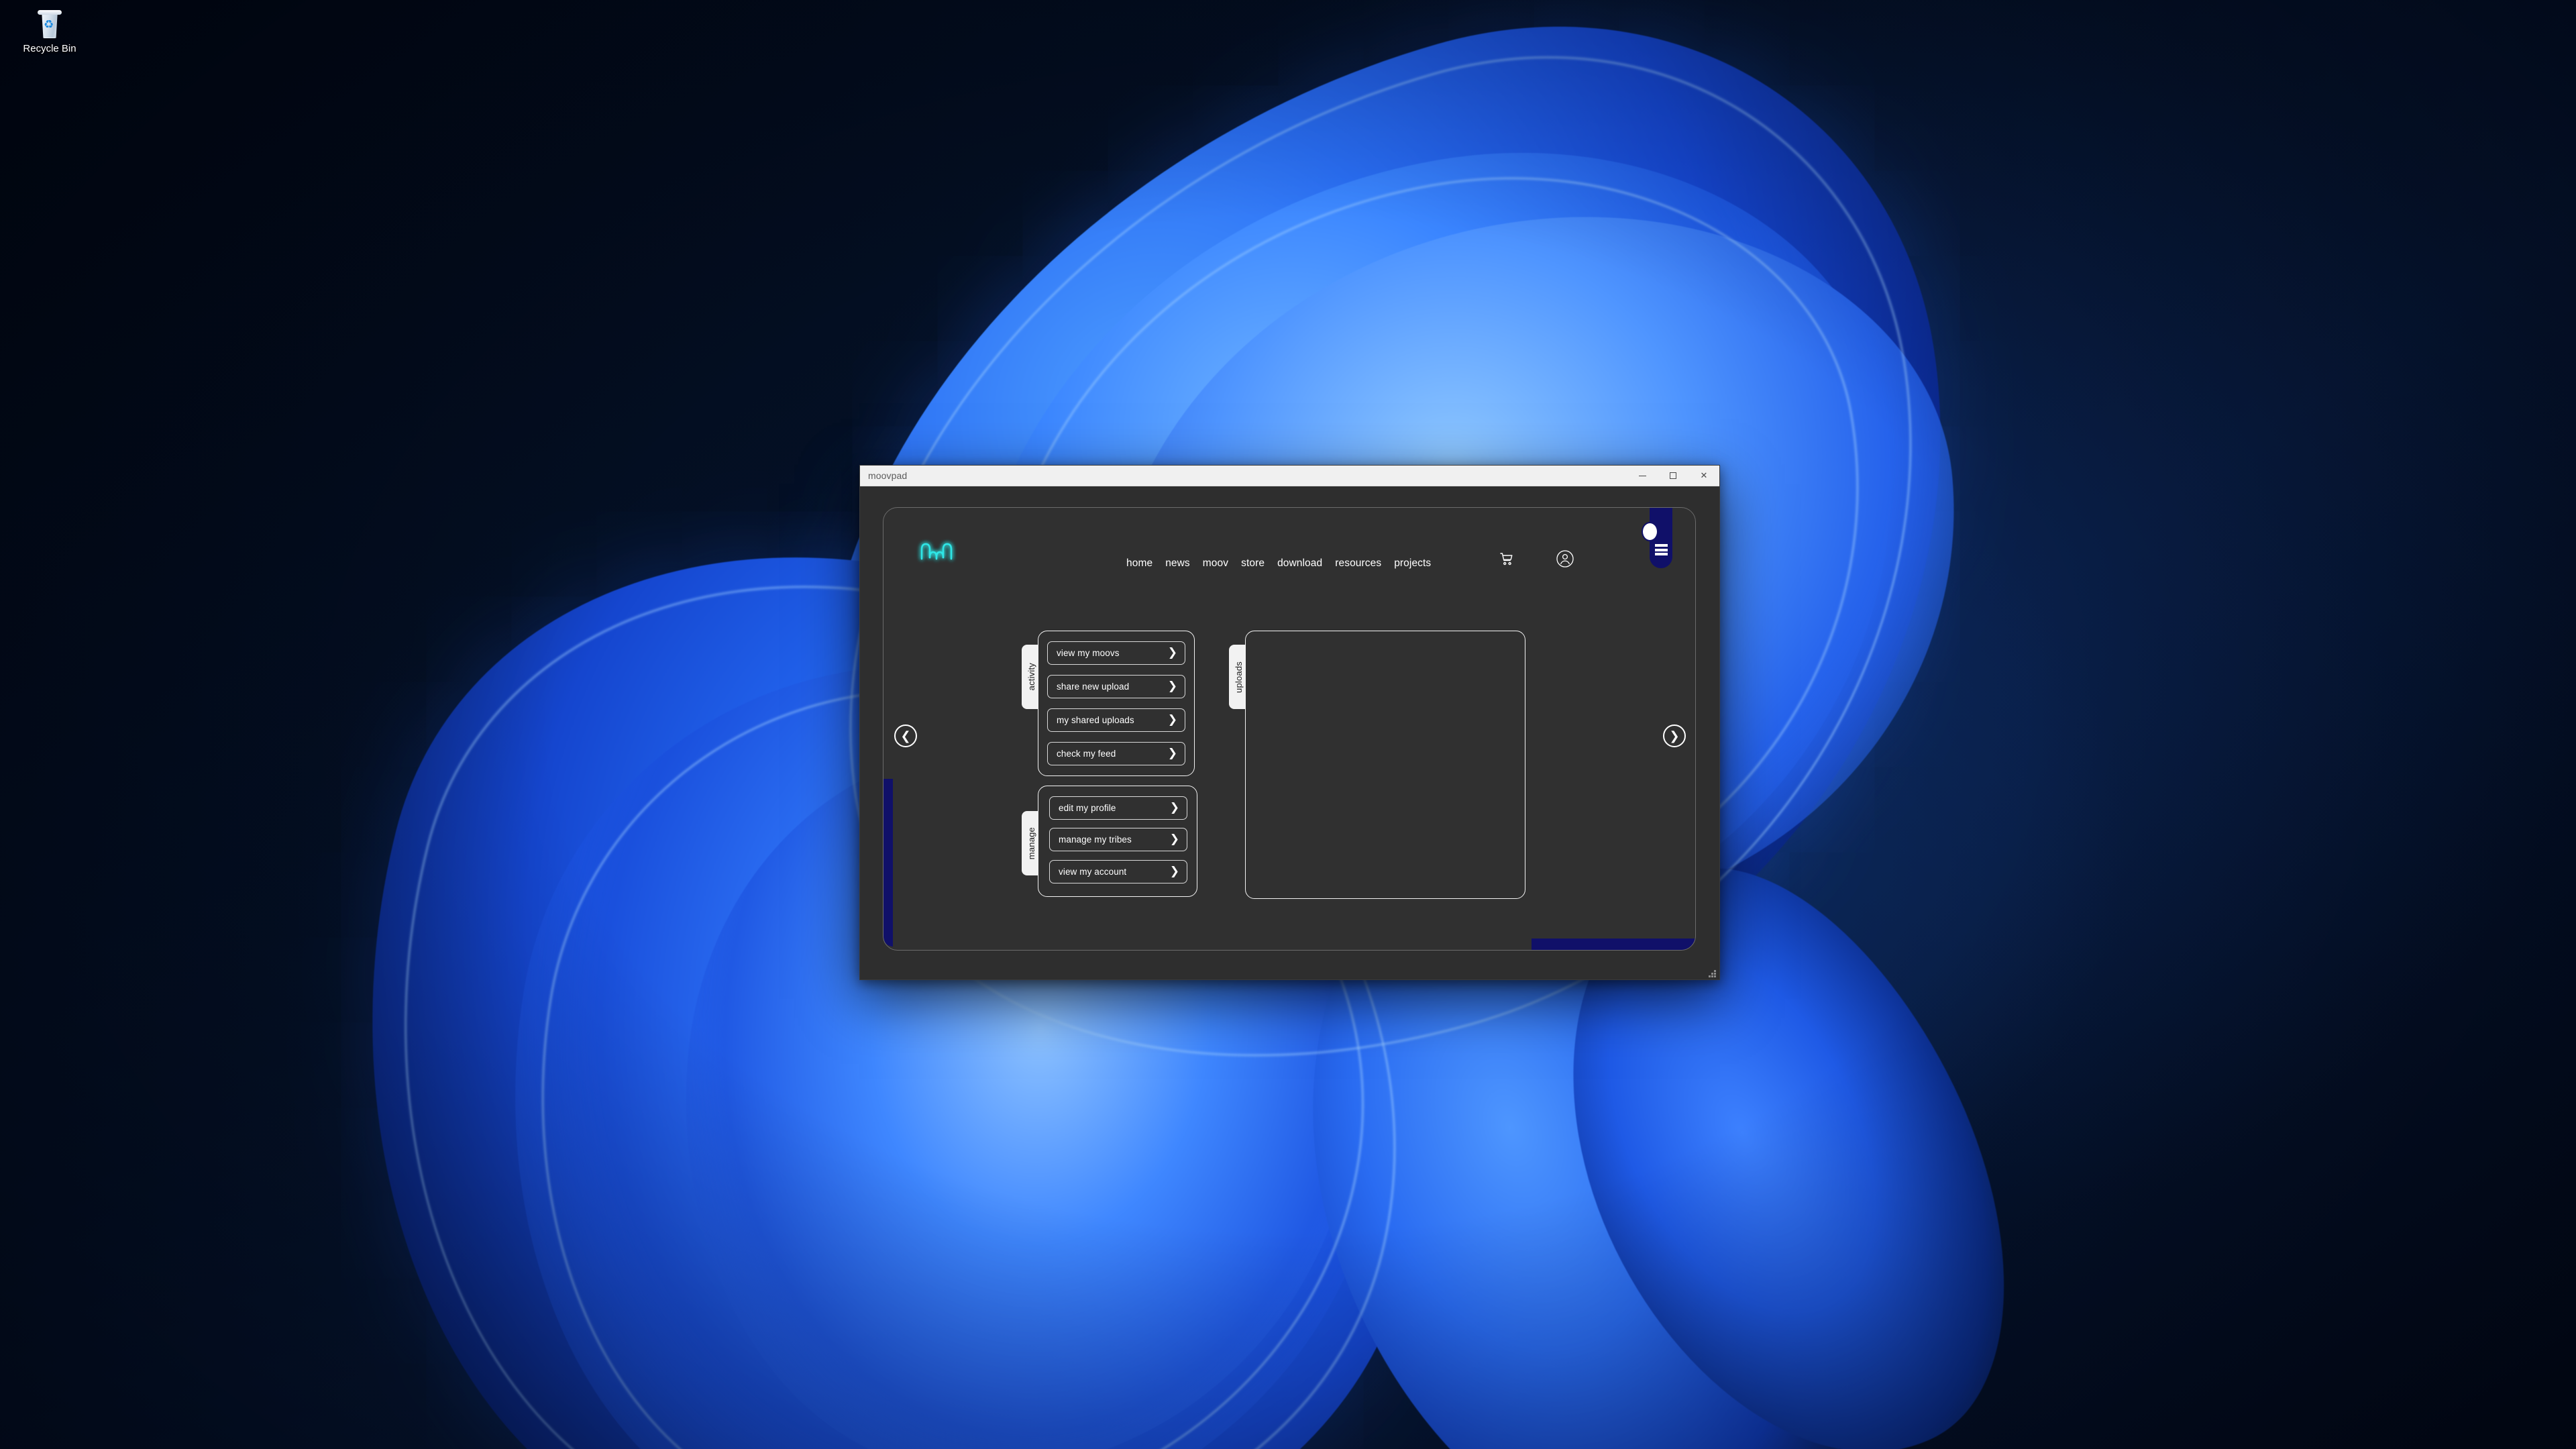 This screenshot has width=2576, height=1449. I want to click on menu-button-my-shared-uploads: my shared uploads ❯, so click(1116, 720).